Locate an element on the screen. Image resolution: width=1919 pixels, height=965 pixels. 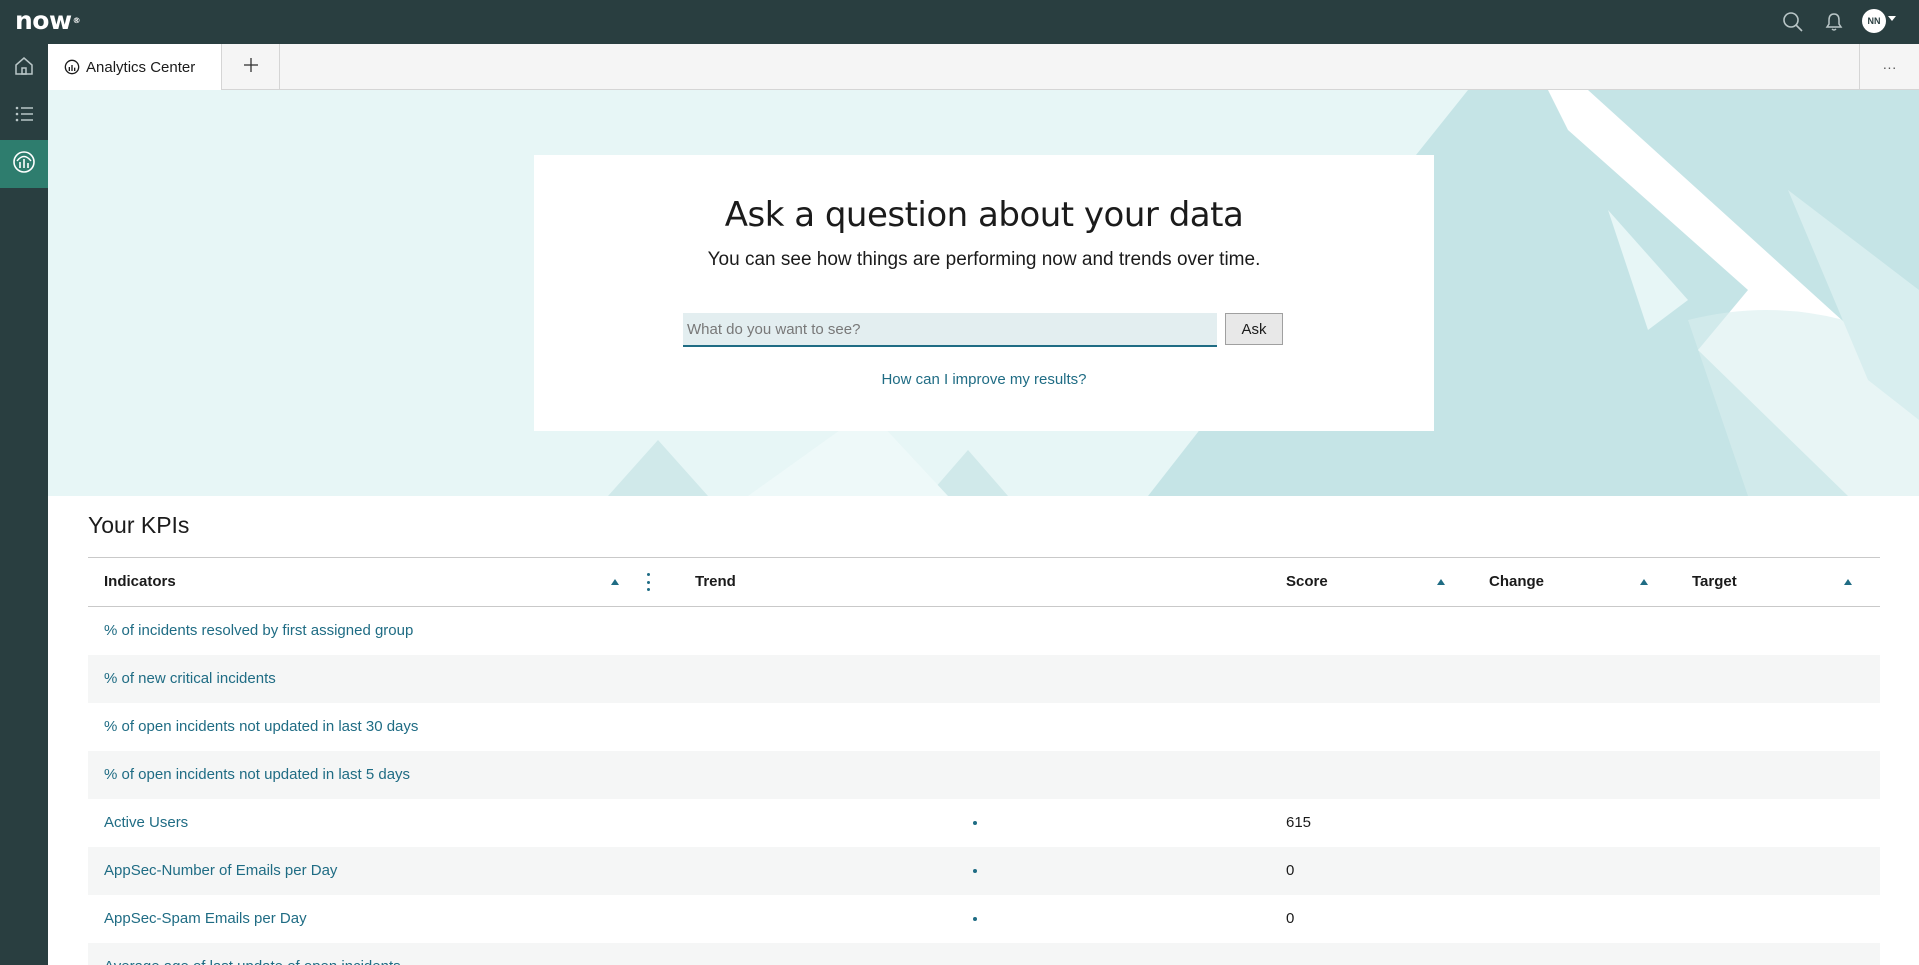
column-menu-icon is located at coordinates (648, 582).